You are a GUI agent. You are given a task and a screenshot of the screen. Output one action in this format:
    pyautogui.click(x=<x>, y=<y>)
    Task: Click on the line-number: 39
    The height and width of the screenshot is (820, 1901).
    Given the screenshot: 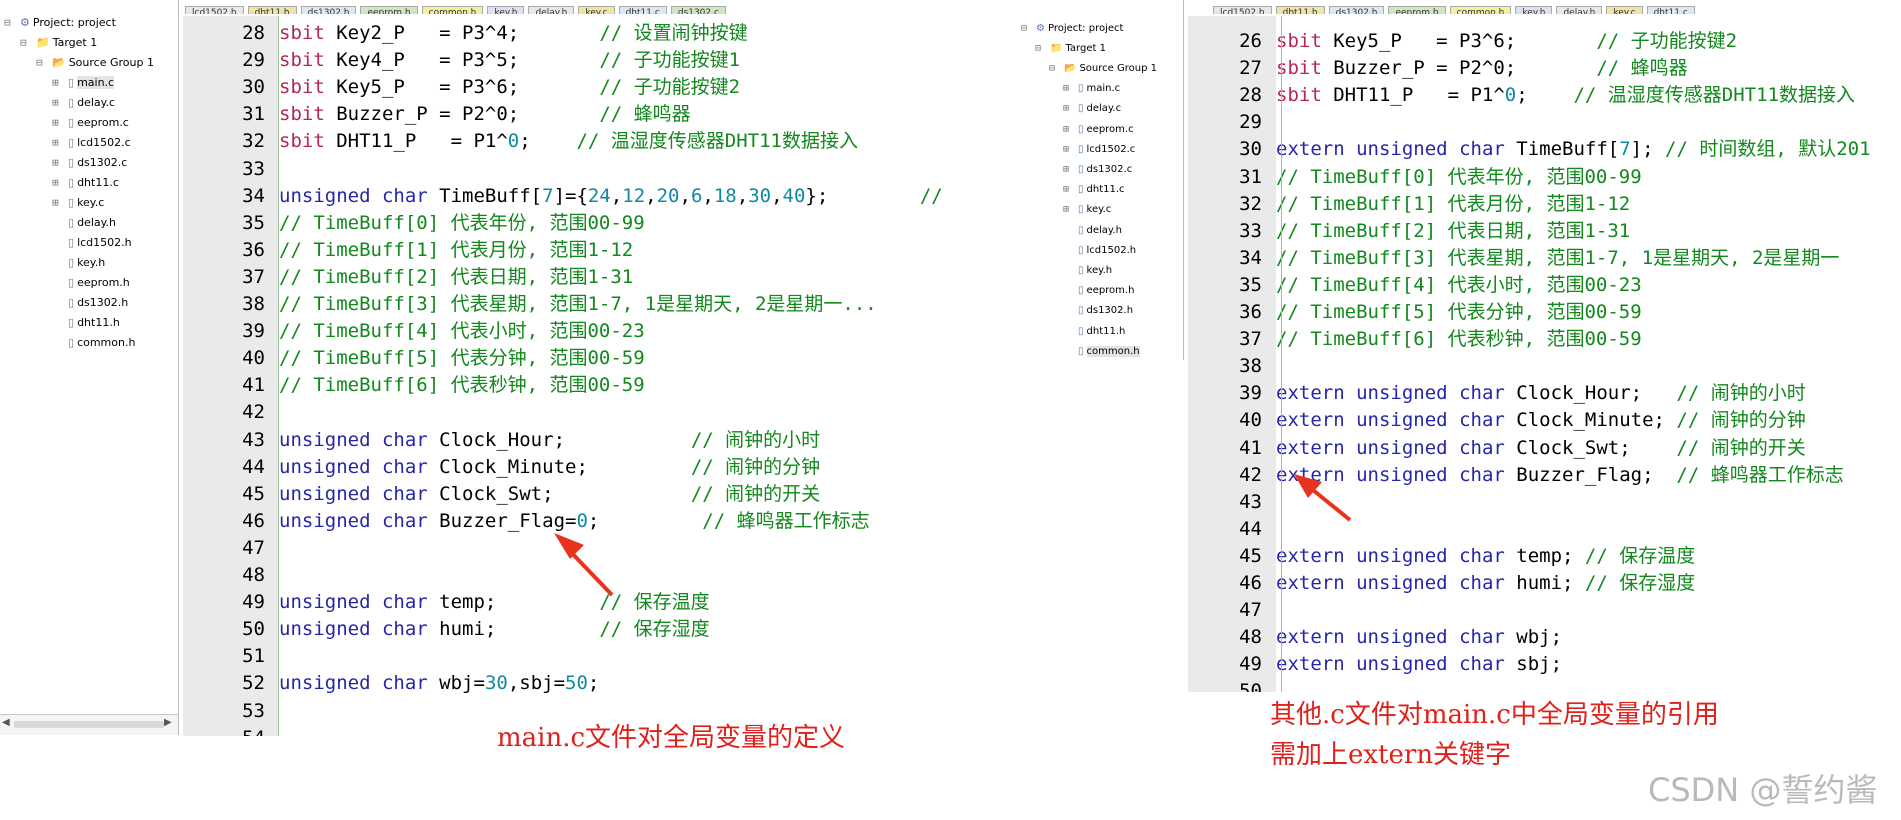 What is the action you would take?
    pyautogui.click(x=1250, y=393)
    